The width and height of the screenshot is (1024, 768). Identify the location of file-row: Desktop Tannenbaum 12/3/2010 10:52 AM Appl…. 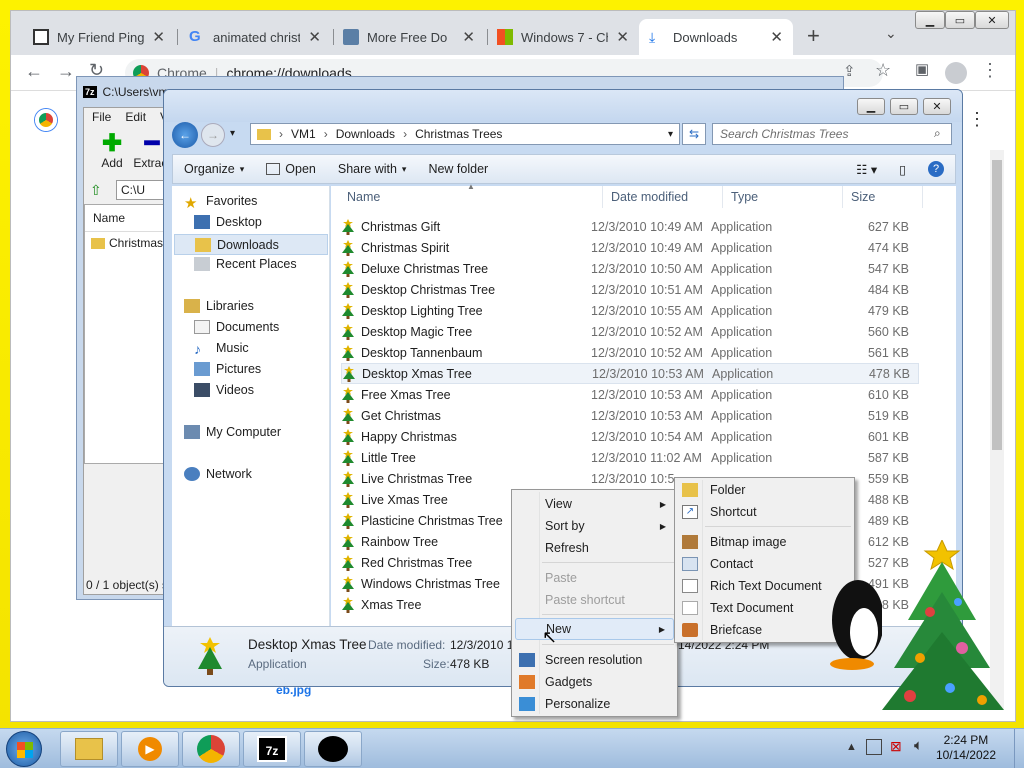
(630, 352).